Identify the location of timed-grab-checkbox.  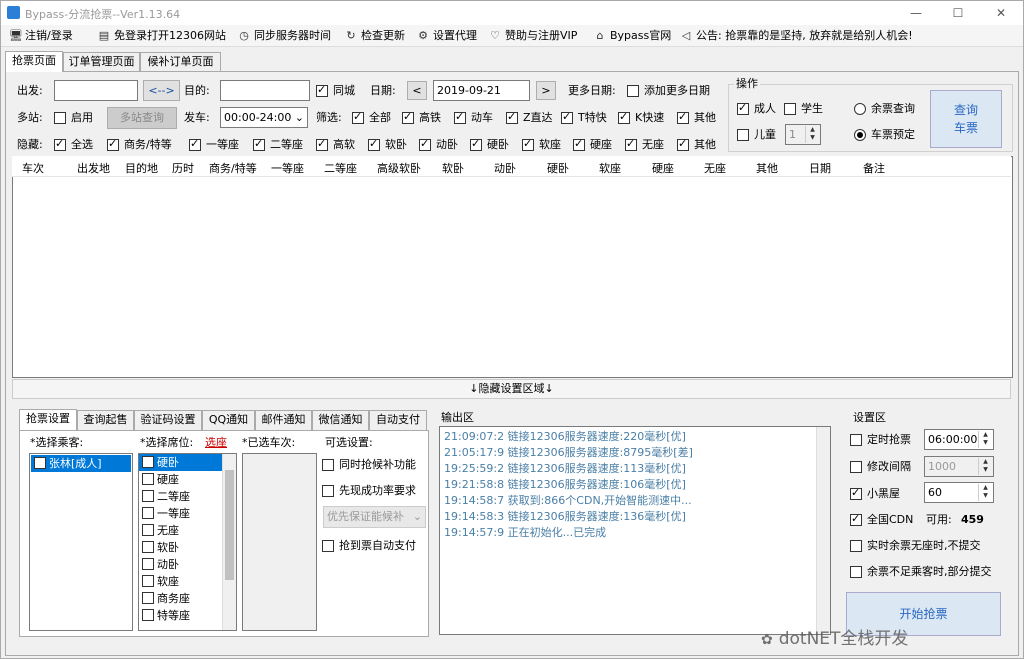
(856, 440).